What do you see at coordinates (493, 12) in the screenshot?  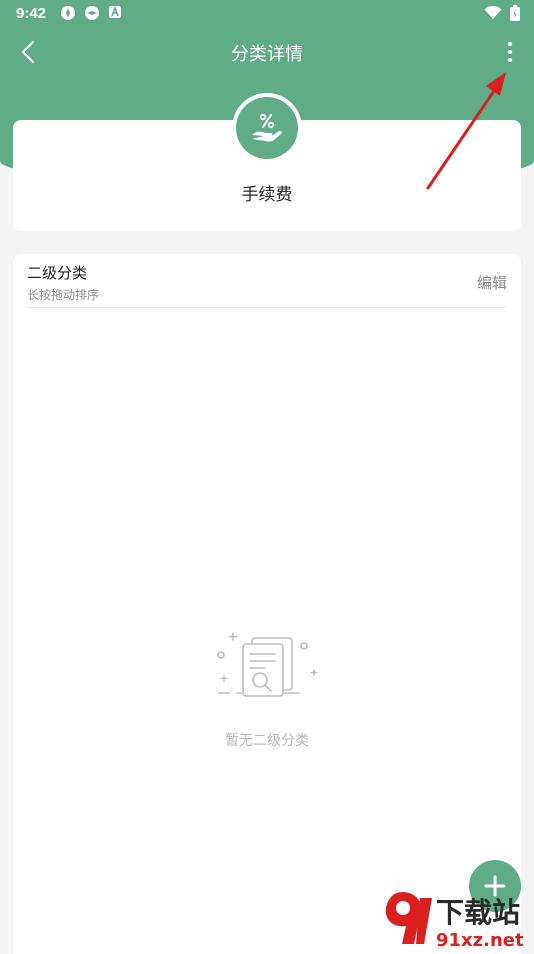 I see `wifi-icon` at bounding box center [493, 12].